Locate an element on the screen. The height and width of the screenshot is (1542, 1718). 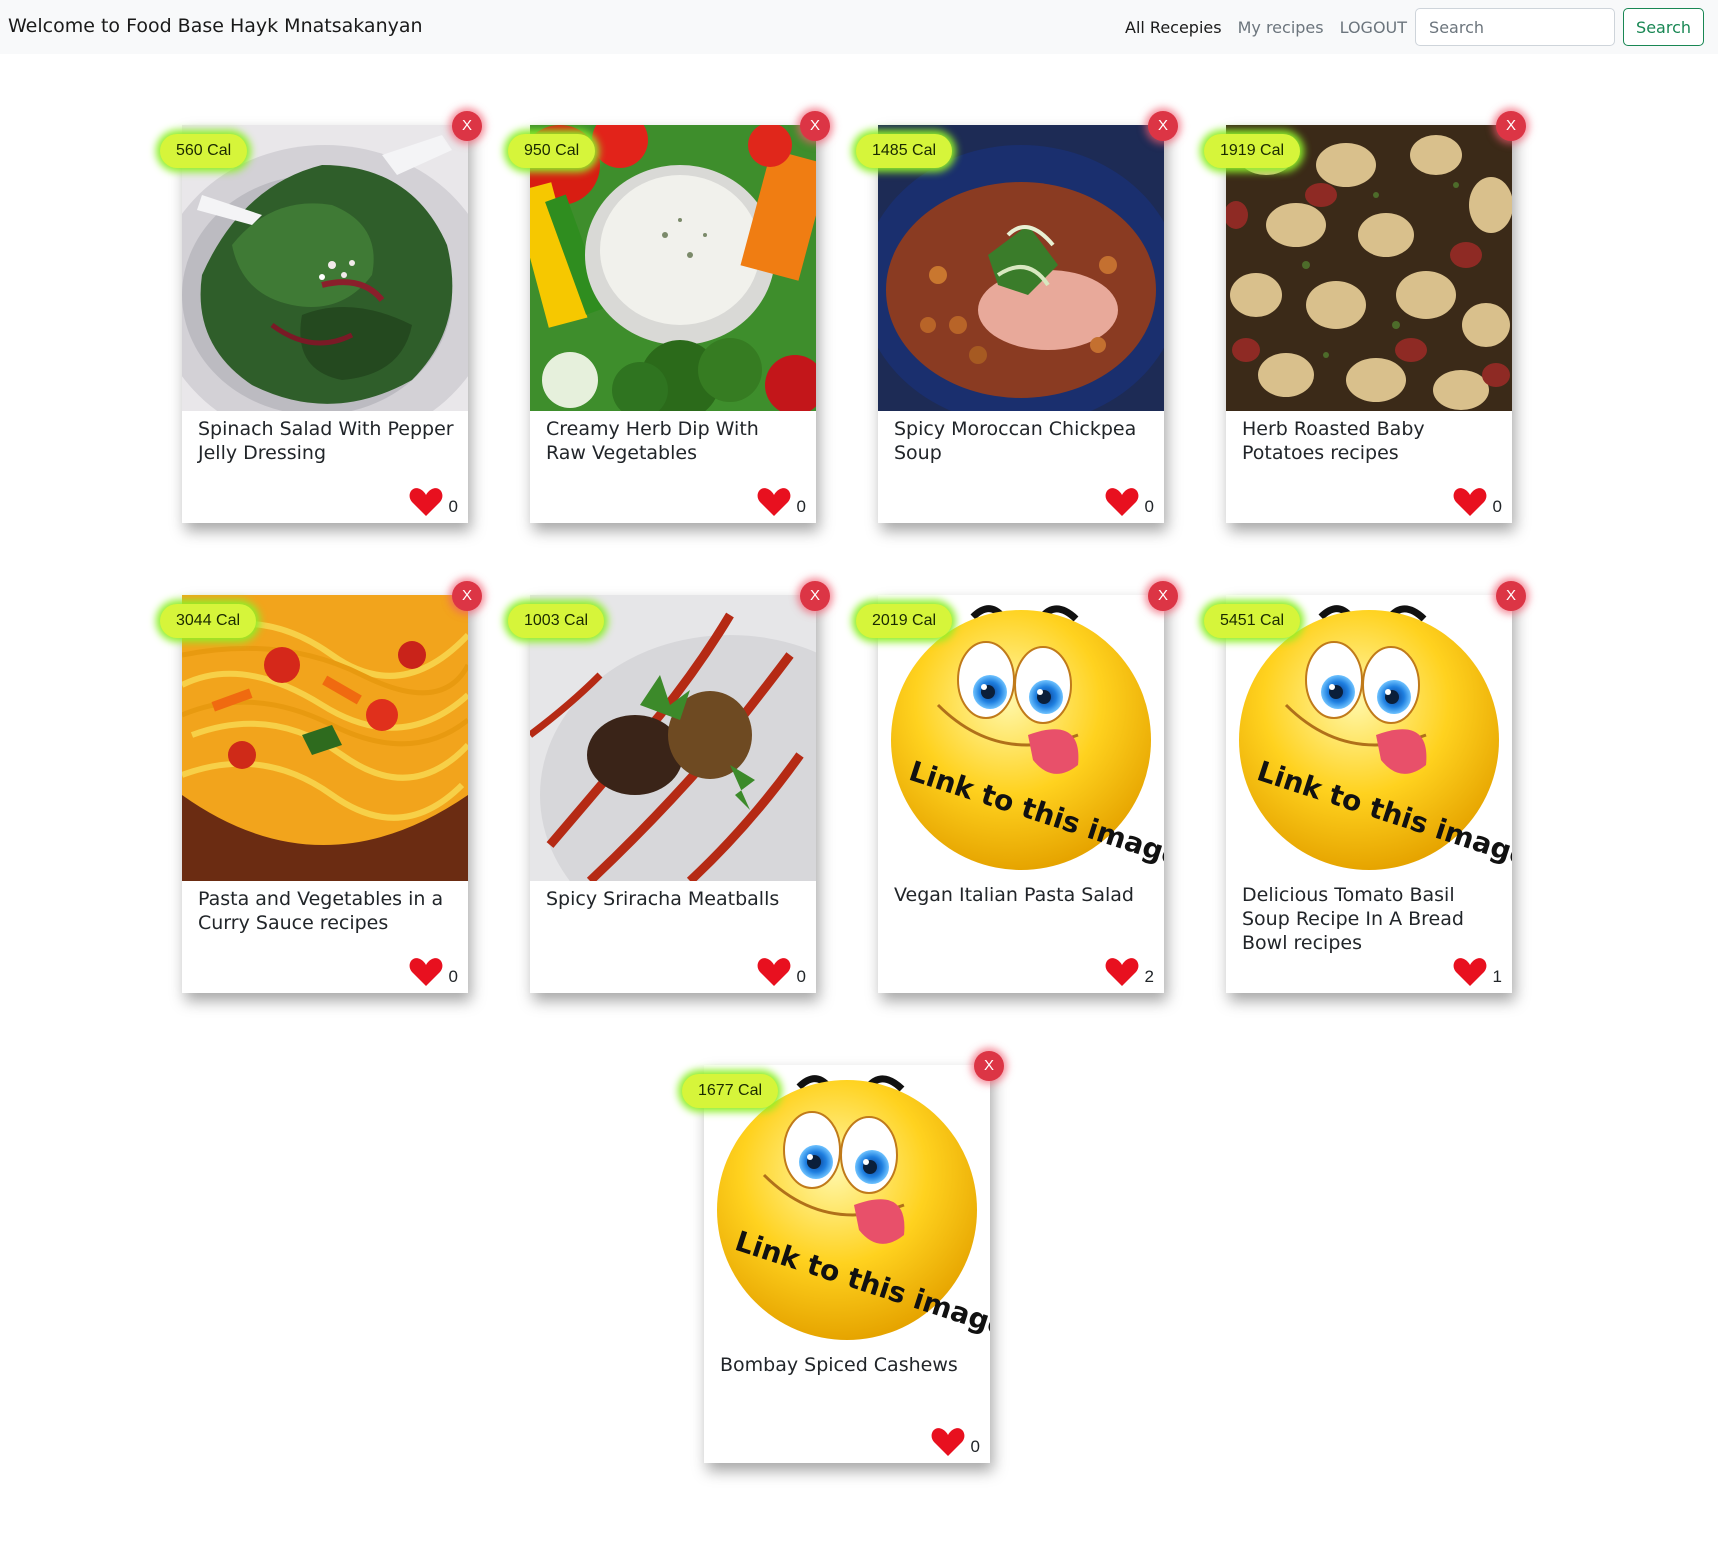
calorie-badge: 950 Cal is located at coordinates (552, 151).